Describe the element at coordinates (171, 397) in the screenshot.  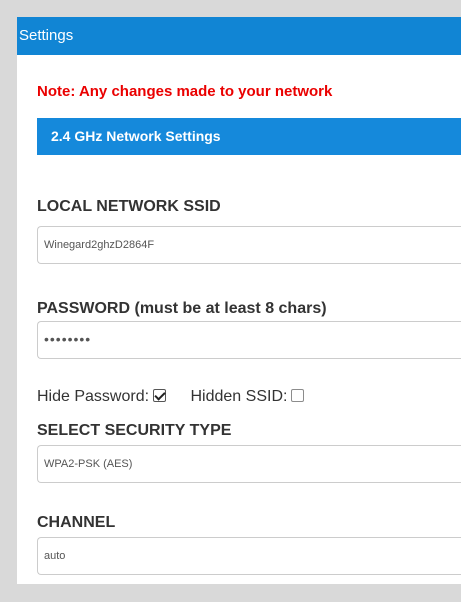
I see `checkbox-row: Hide Password: Hidden SSID:` at that location.